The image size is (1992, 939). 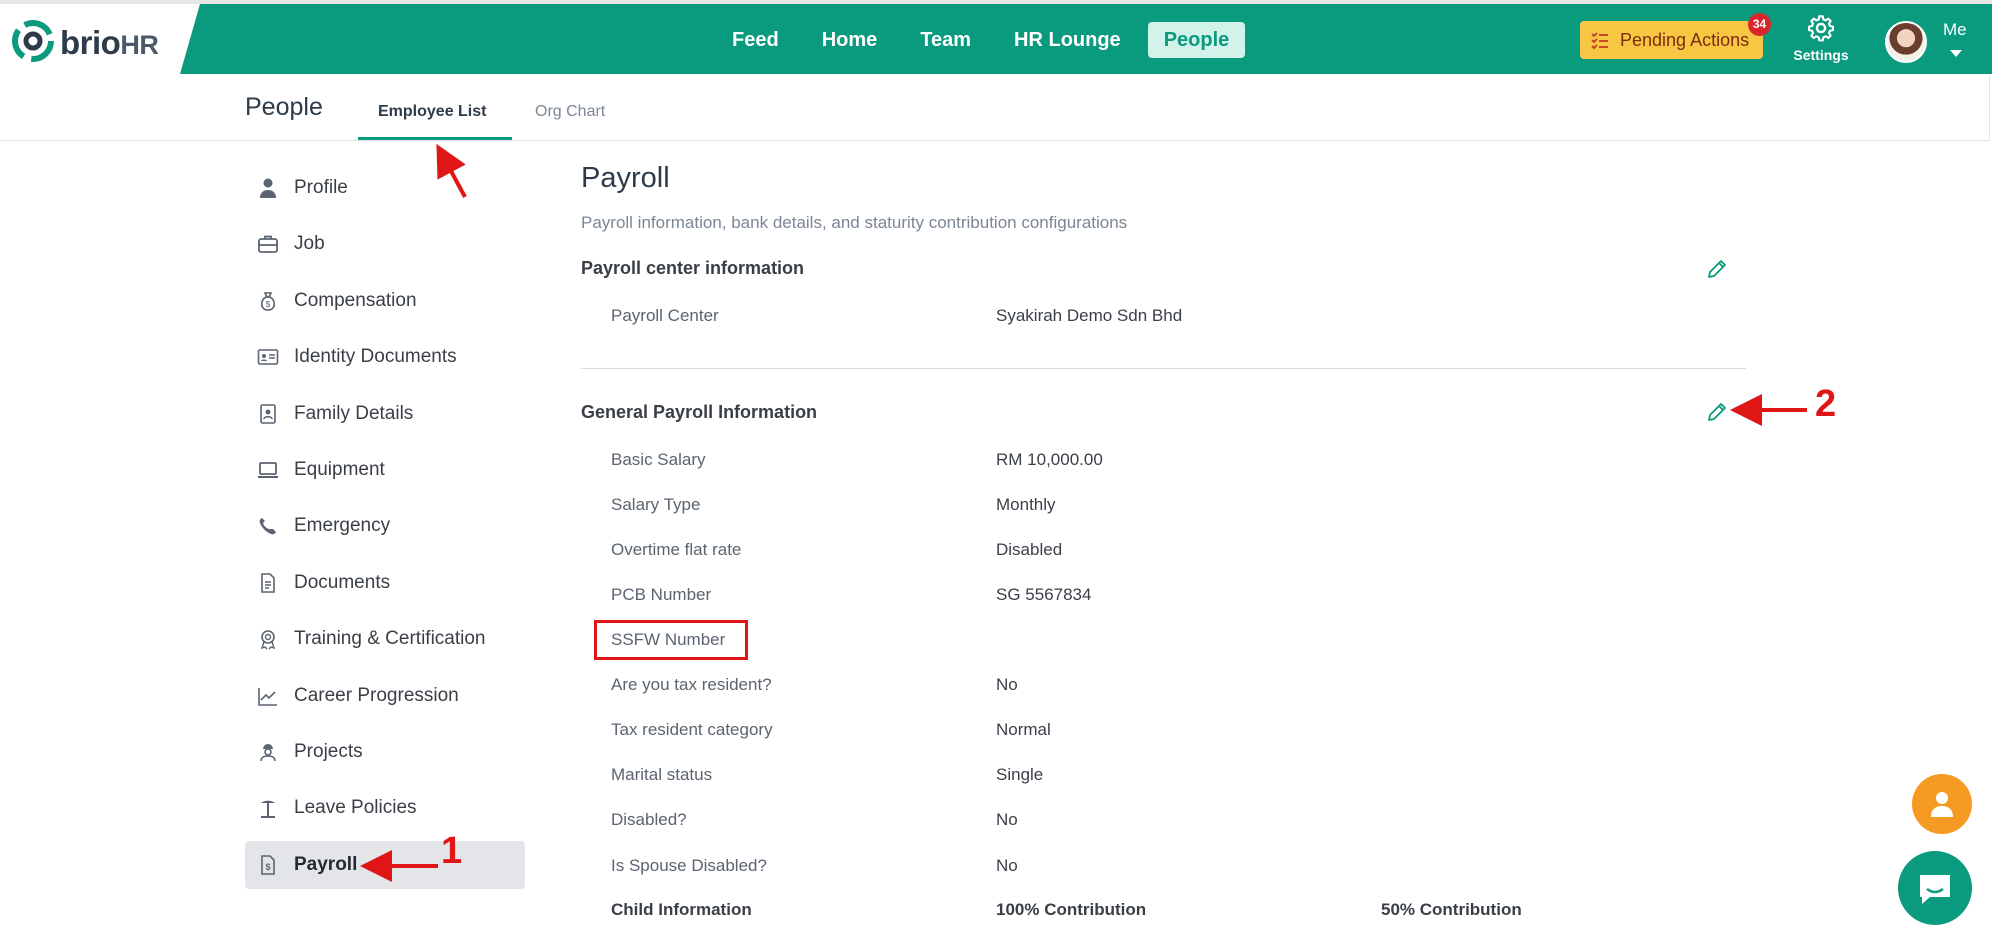 I want to click on sidebar-item-projects: Projects, so click(x=385, y=752).